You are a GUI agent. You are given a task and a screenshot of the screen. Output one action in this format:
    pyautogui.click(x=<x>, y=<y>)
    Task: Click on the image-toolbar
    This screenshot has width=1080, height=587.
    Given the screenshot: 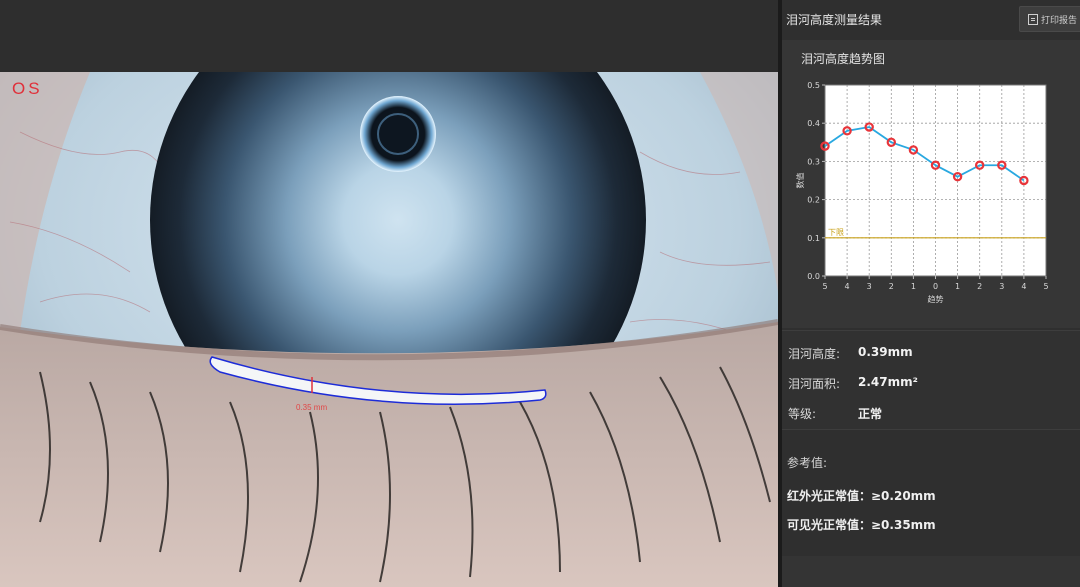 What is the action you would take?
    pyautogui.click(x=389, y=35)
    